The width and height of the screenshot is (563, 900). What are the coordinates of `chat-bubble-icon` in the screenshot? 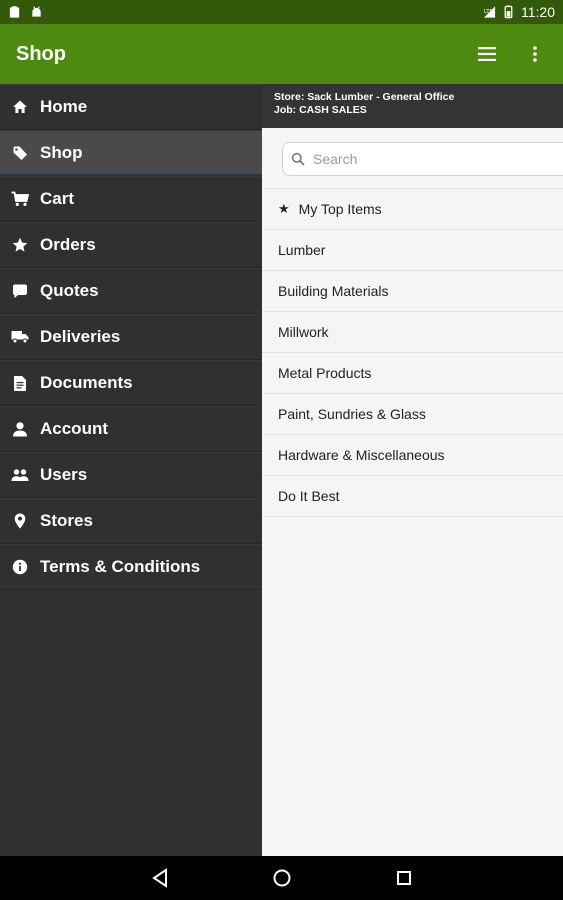 It's located at (20, 291).